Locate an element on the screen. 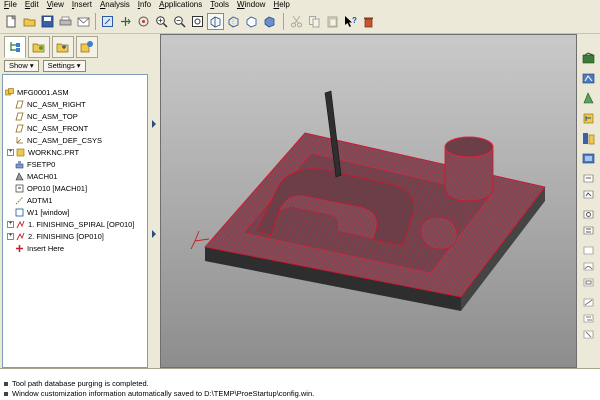 The width and height of the screenshot is (600, 400). tree-item-window: W1 [window] is located at coordinates (42, 212).